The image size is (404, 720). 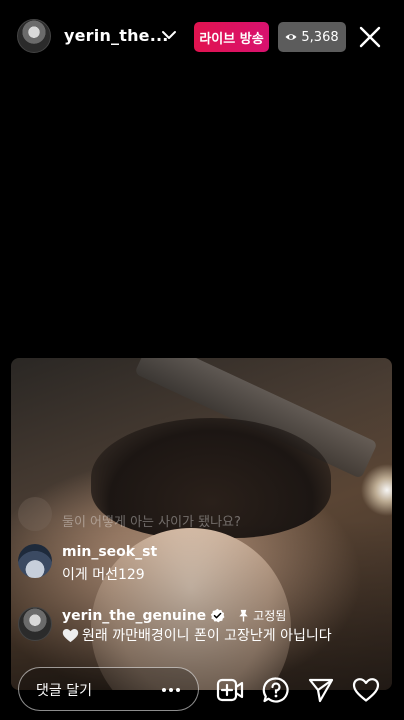 I want to click on chevron-down-icon, so click(x=169, y=35).